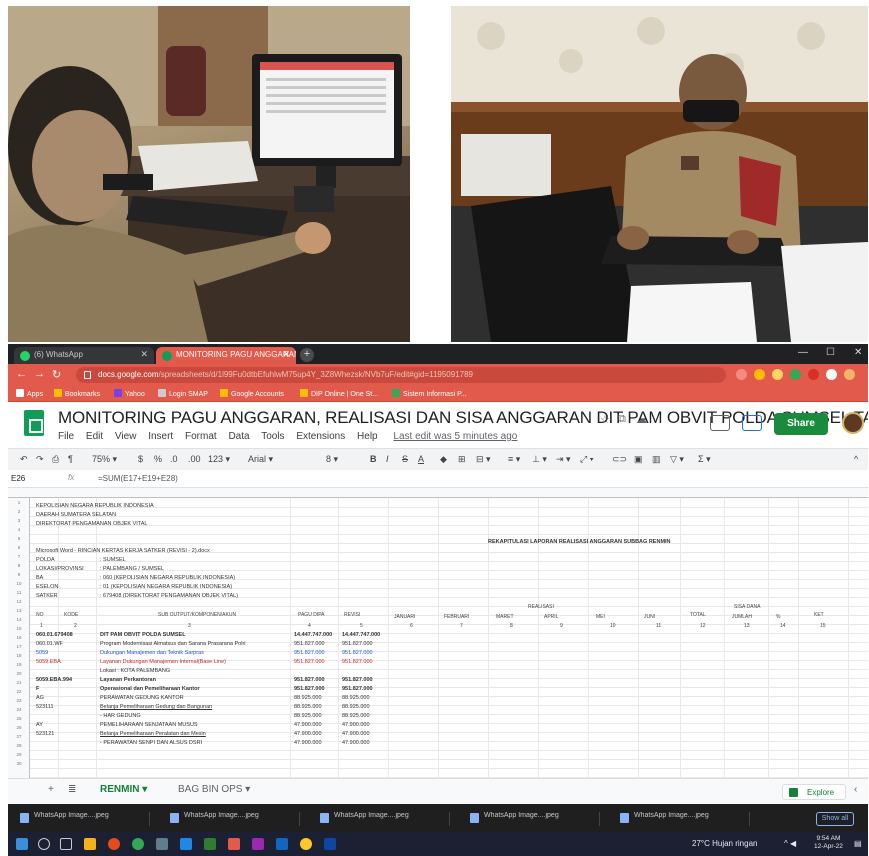 This screenshot has height=856, width=869. Describe the element at coordinates (19, 565) in the screenshot. I see `row-number: 8` at that location.